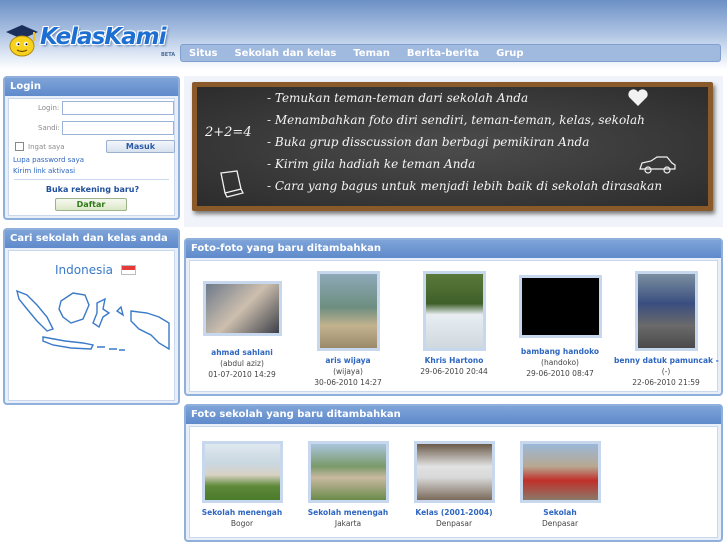  What do you see at coordinates (453, 249) in the screenshot?
I see `recent-photos-title: Foto-foto yang baru ditambahkan` at bounding box center [453, 249].